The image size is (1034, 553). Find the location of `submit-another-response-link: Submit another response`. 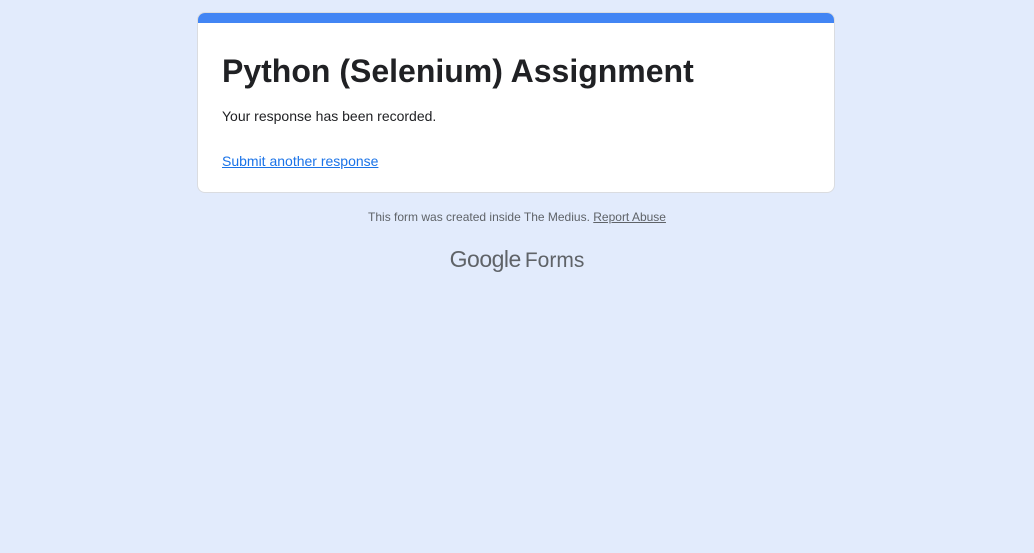

submit-another-response-link: Submit another response is located at coordinates (300, 161).